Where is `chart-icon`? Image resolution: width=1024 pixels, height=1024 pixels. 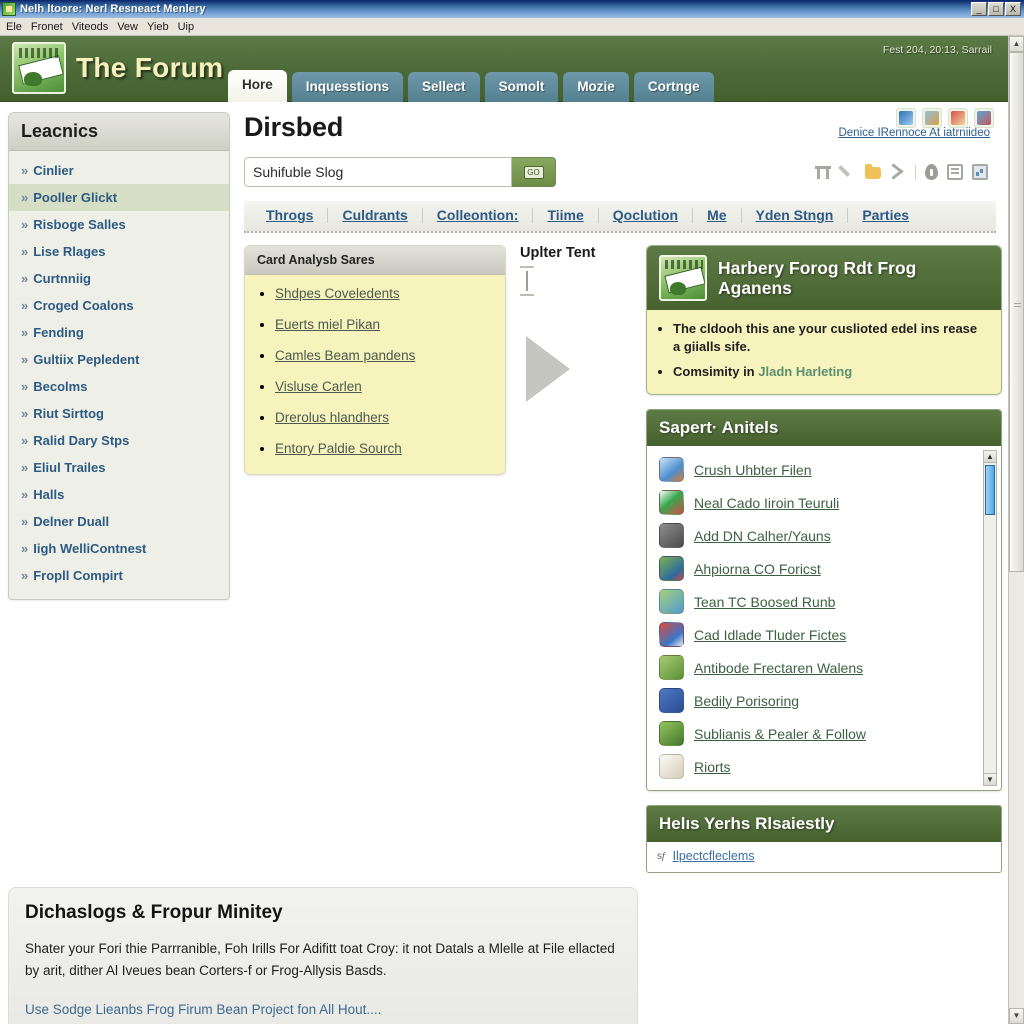 chart-icon is located at coordinates (980, 172).